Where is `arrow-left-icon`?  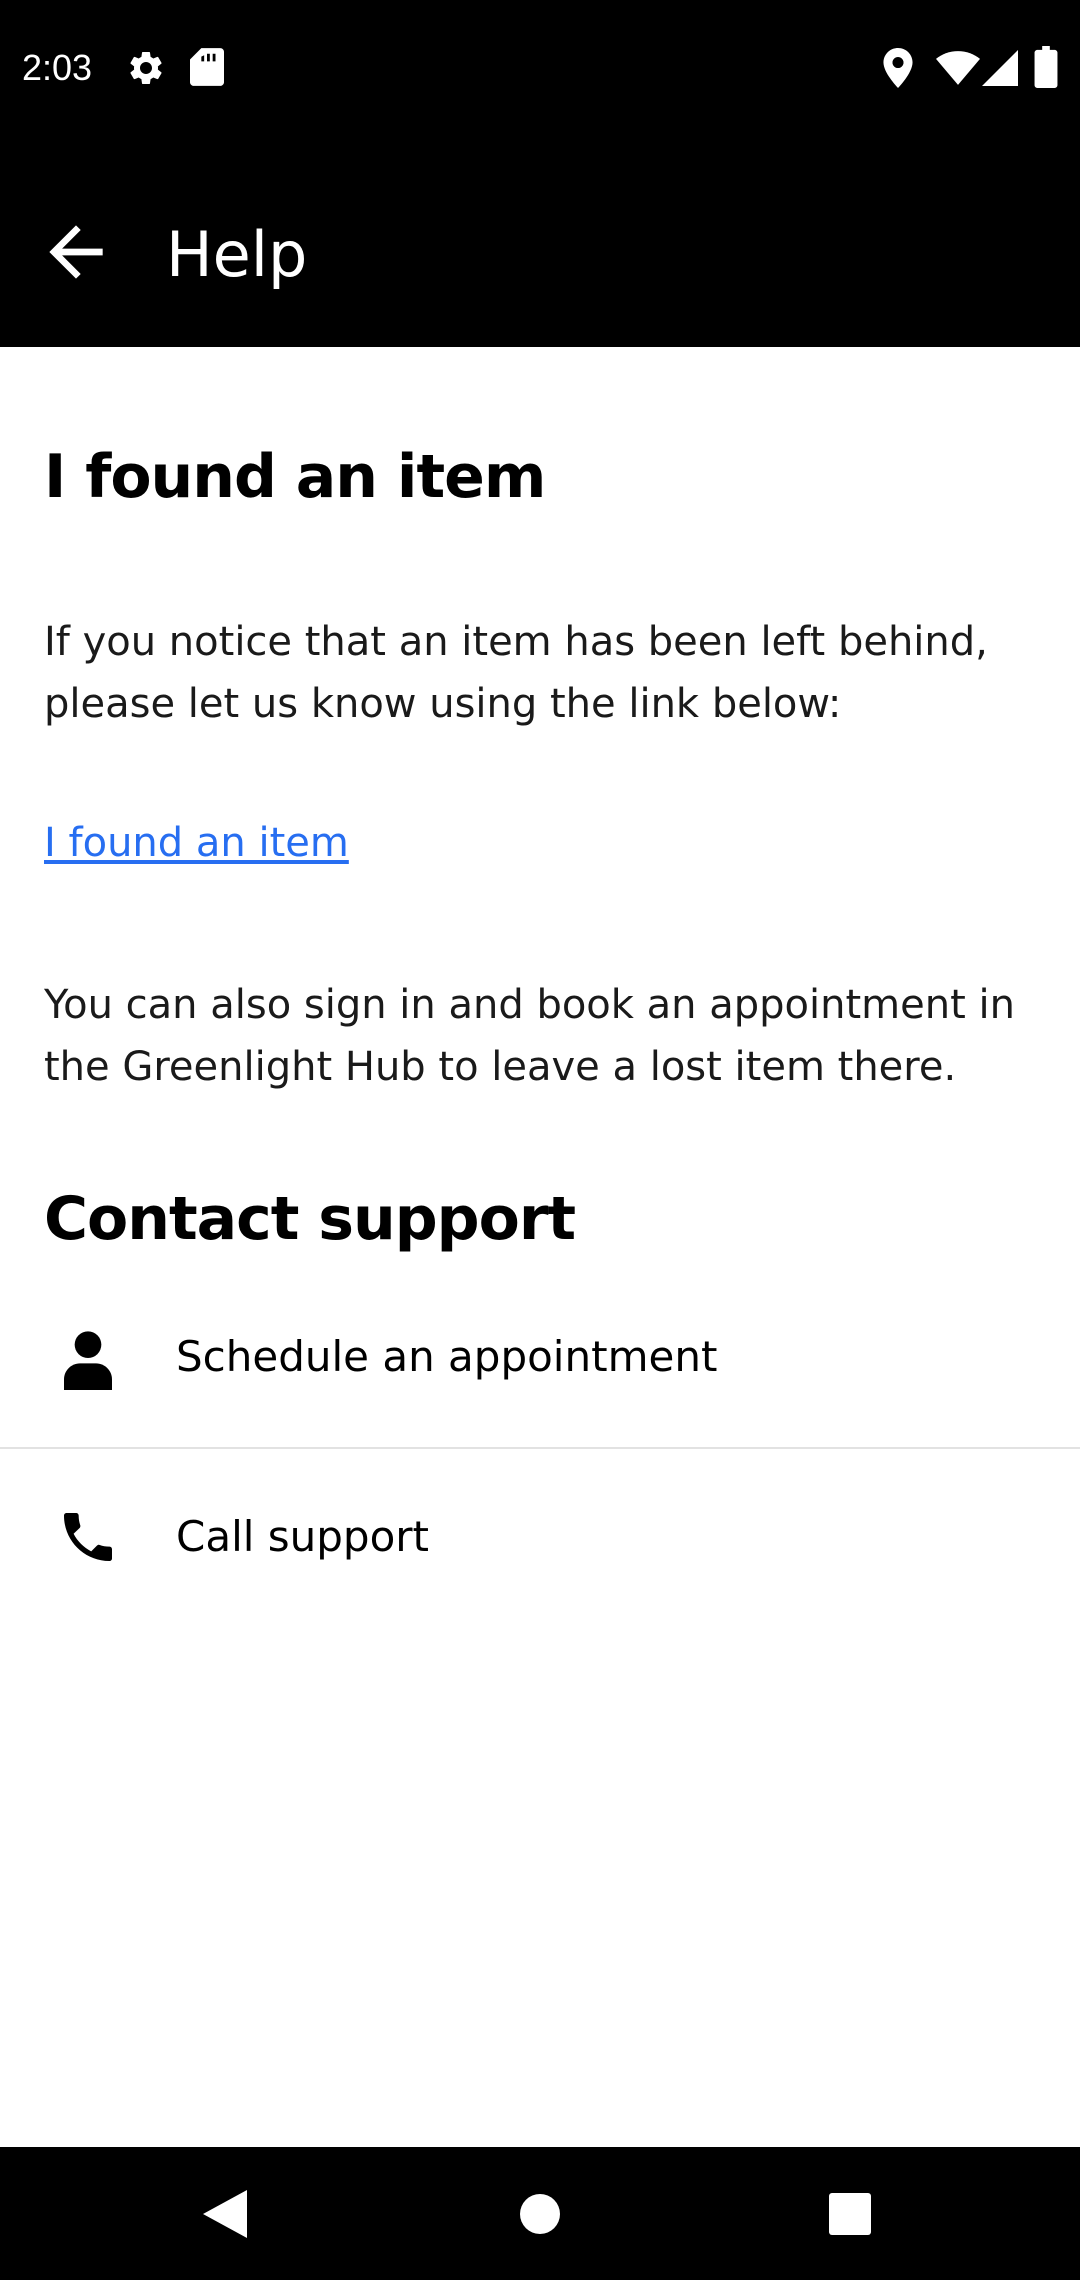
arrow-left-icon is located at coordinates (76, 252).